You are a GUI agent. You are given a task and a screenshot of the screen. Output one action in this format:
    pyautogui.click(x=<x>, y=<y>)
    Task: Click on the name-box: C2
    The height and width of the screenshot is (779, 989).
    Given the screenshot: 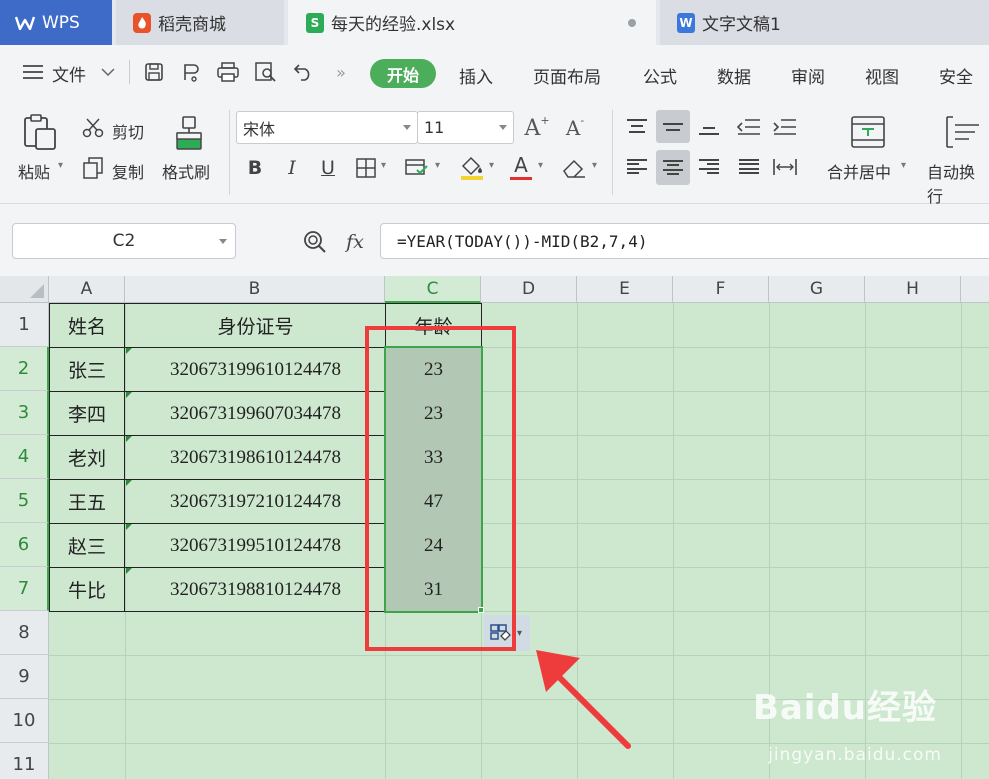 What is the action you would take?
    pyautogui.click(x=124, y=241)
    